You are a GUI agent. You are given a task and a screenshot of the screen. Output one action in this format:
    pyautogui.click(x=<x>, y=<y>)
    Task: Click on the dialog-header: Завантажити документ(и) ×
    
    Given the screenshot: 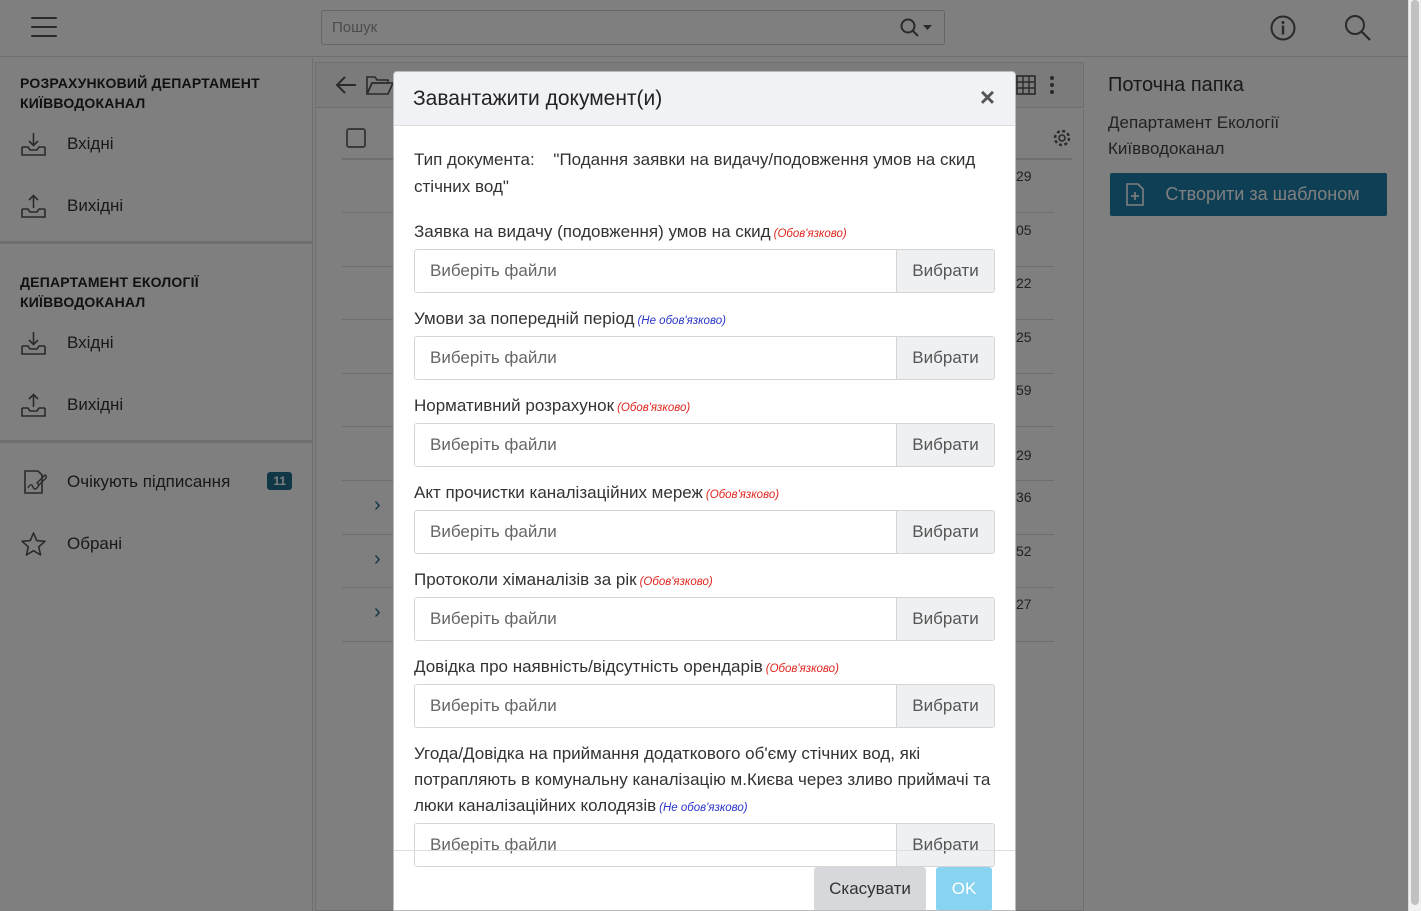 What is the action you would take?
    pyautogui.click(x=704, y=99)
    